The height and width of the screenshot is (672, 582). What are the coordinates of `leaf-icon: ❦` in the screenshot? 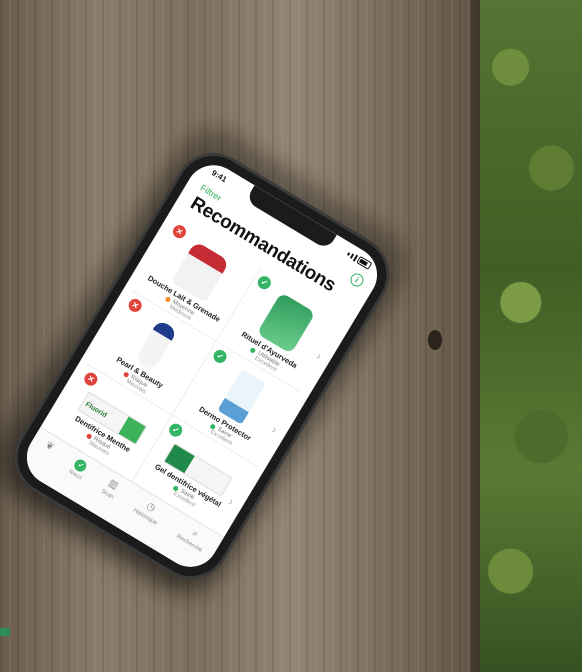 It's located at (50, 446).